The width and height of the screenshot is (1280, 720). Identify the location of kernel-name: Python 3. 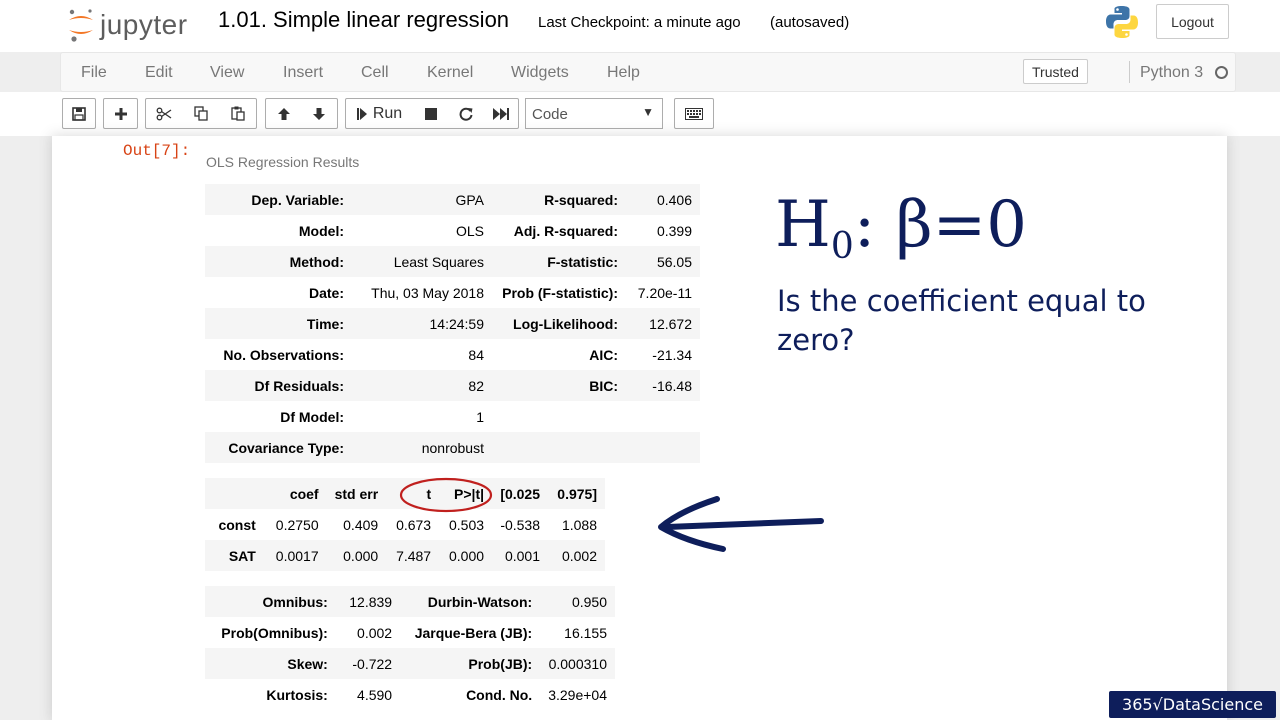
(1172, 72).